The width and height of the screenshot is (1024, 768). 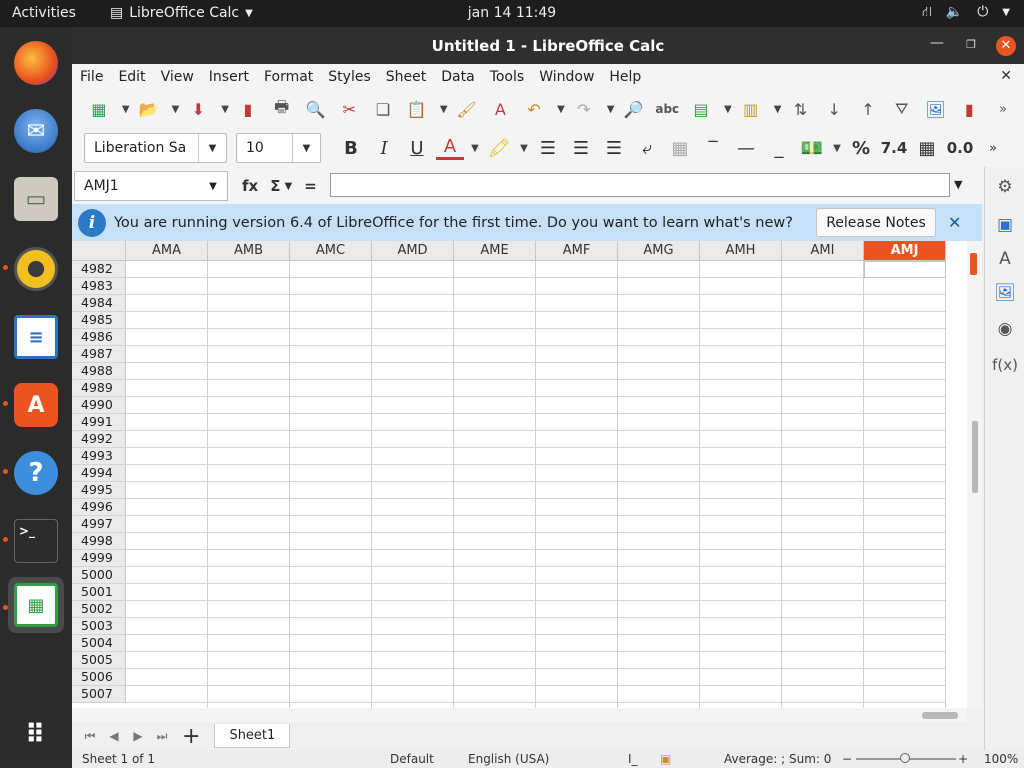 I want to click on app-menu: ▤ LibreOffice Calc ▼, so click(x=181, y=13).